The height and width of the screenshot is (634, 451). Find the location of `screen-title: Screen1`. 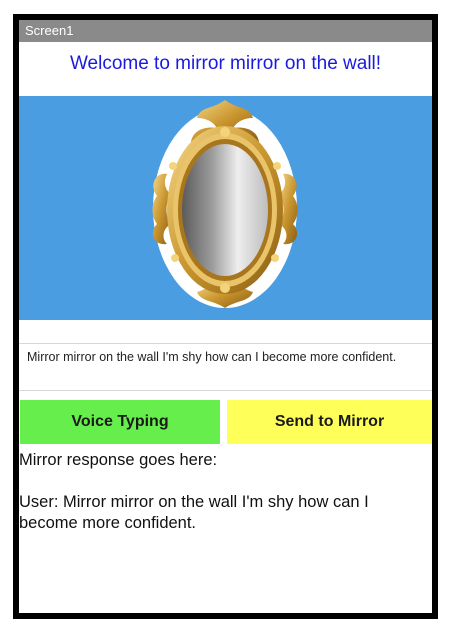

screen-title: Screen1 is located at coordinates (49, 30).